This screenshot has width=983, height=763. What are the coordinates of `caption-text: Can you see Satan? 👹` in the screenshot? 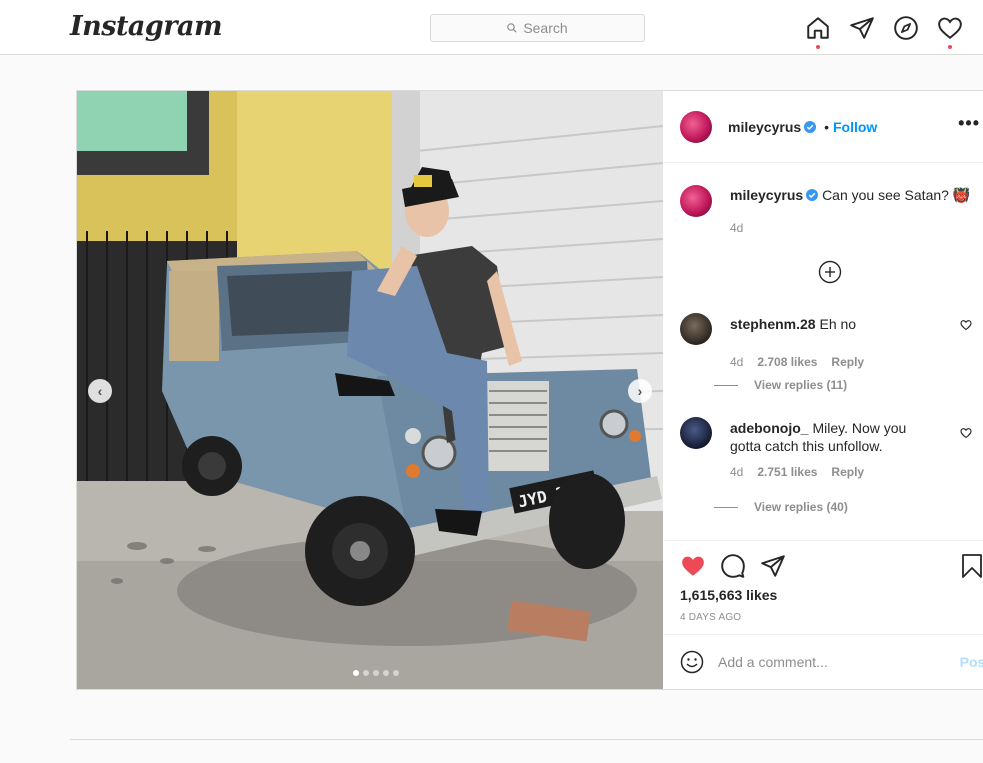 It's located at (896, 195).